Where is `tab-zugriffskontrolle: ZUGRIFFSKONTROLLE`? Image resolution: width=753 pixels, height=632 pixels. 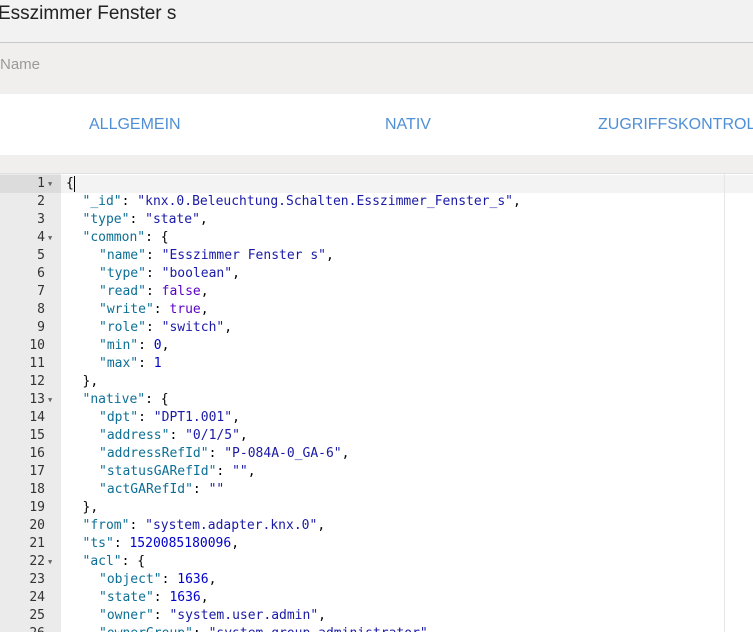 tab-zugriffskontrolle: ZUGRIFFSKONTROLLE is located at coordinates (675, 125).